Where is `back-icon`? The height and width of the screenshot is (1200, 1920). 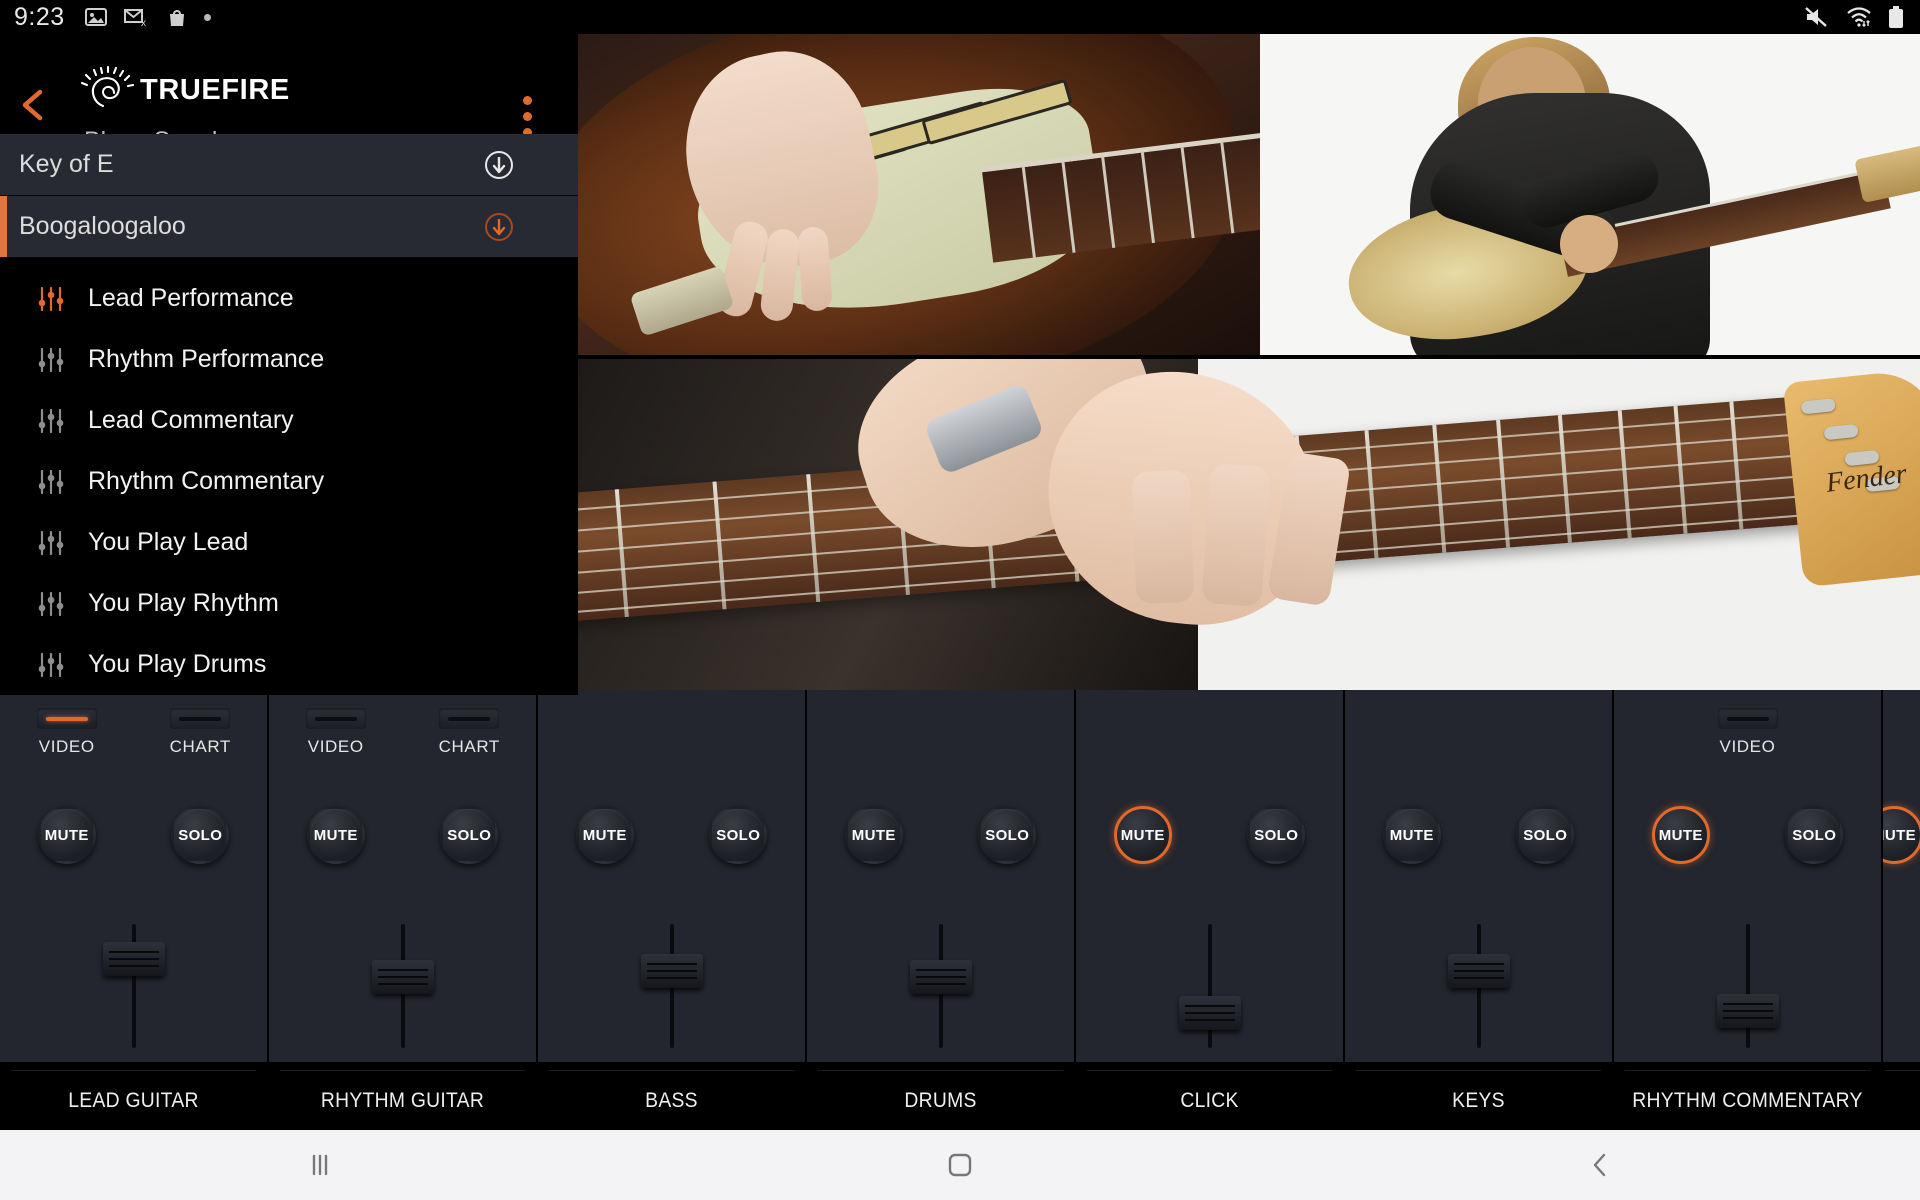
back-icon is located at coordinates (1599, 1165).